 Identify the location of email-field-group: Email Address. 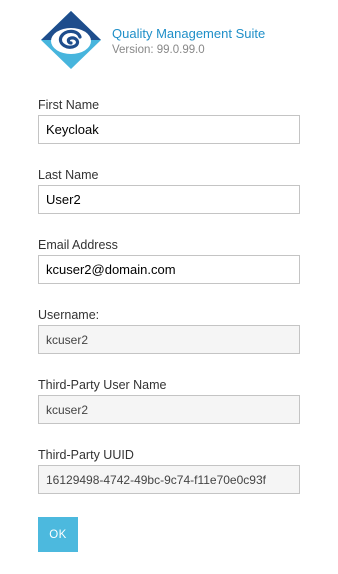
(169, 272).